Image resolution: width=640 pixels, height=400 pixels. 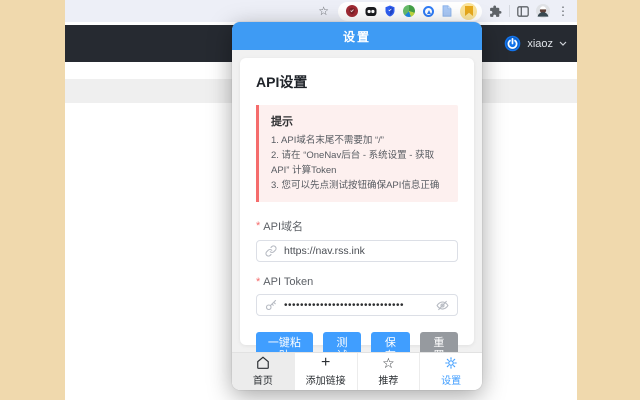 What do you see at coordinates (371, 11) in the screenshot?
I see `black-mask-icon` at bounding box center [371, 11].